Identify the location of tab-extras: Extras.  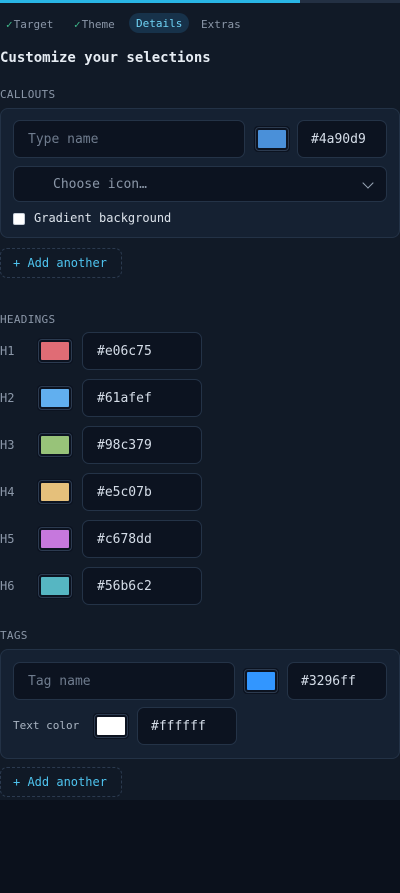
(221, 24).